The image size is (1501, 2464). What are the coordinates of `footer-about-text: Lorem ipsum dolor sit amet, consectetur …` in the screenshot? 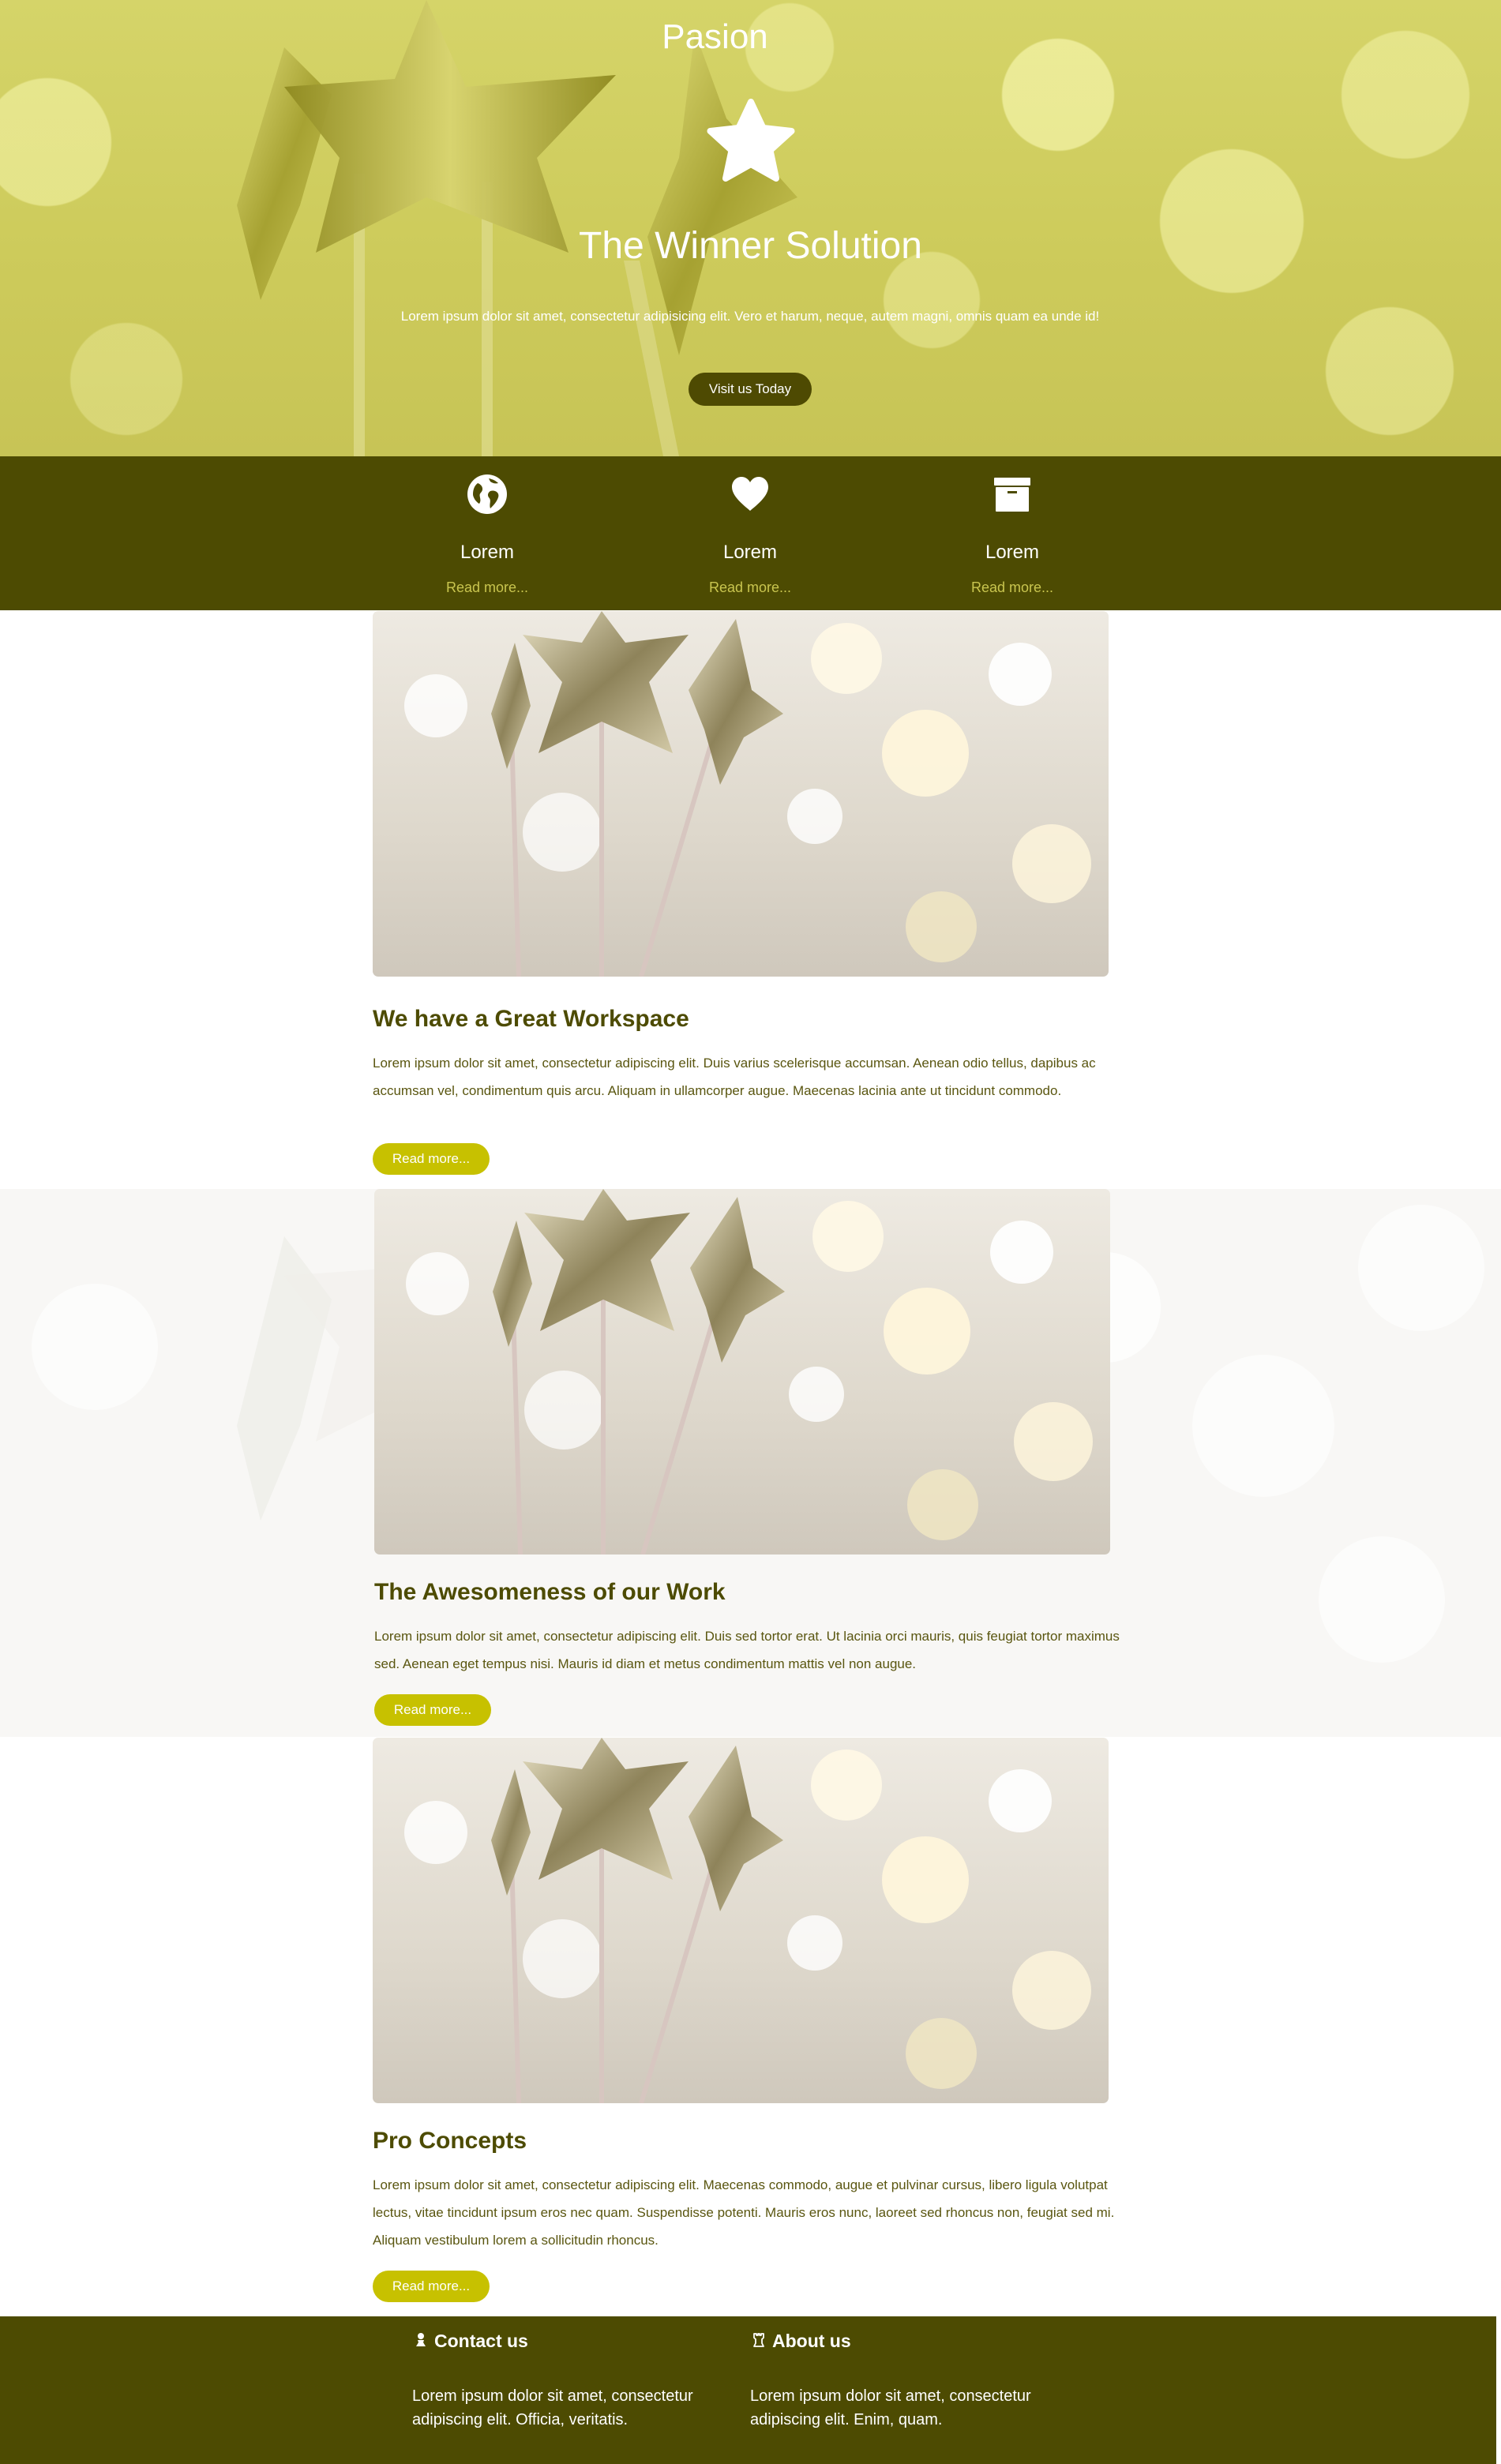 It's located at (890, 2407).